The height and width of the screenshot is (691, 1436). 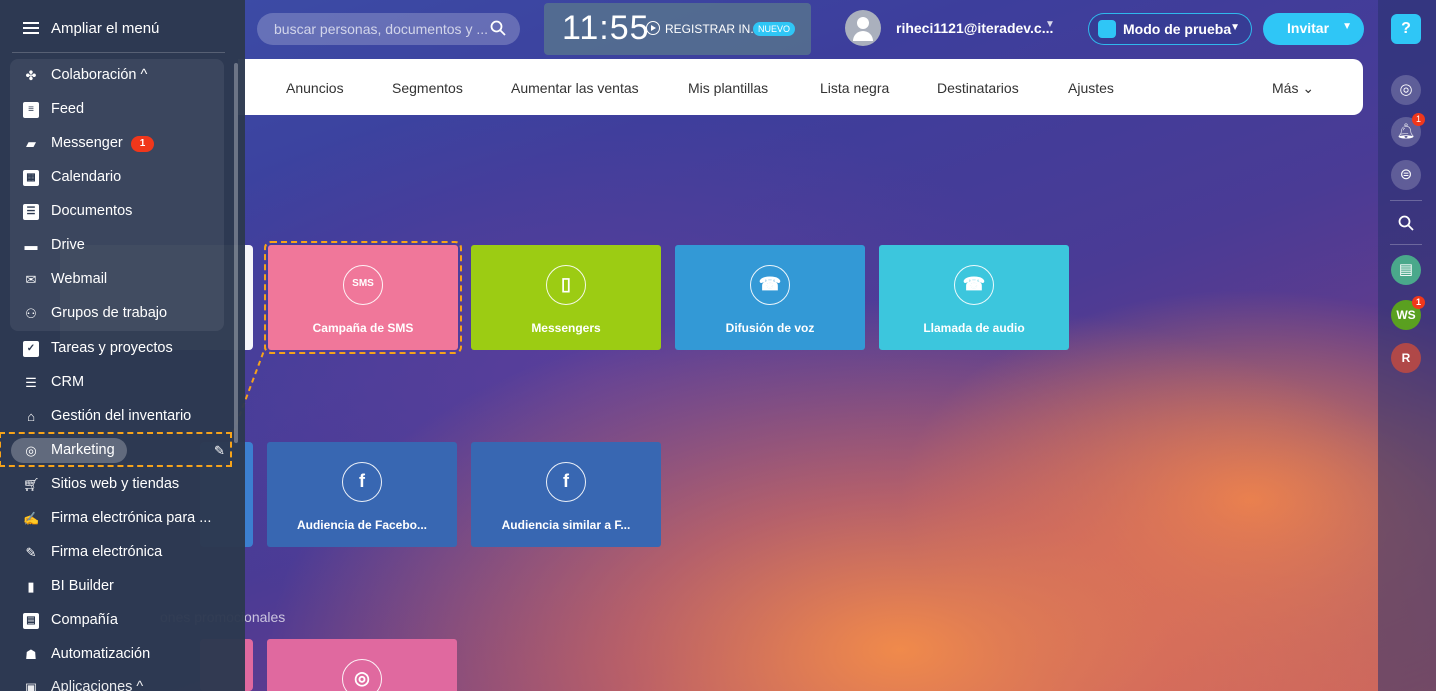 What do you see at coordinates (112, 348) in the screenshot?
I see `sidebar-item-label: Tareas y proyectos` at bounding box center [112, 348].